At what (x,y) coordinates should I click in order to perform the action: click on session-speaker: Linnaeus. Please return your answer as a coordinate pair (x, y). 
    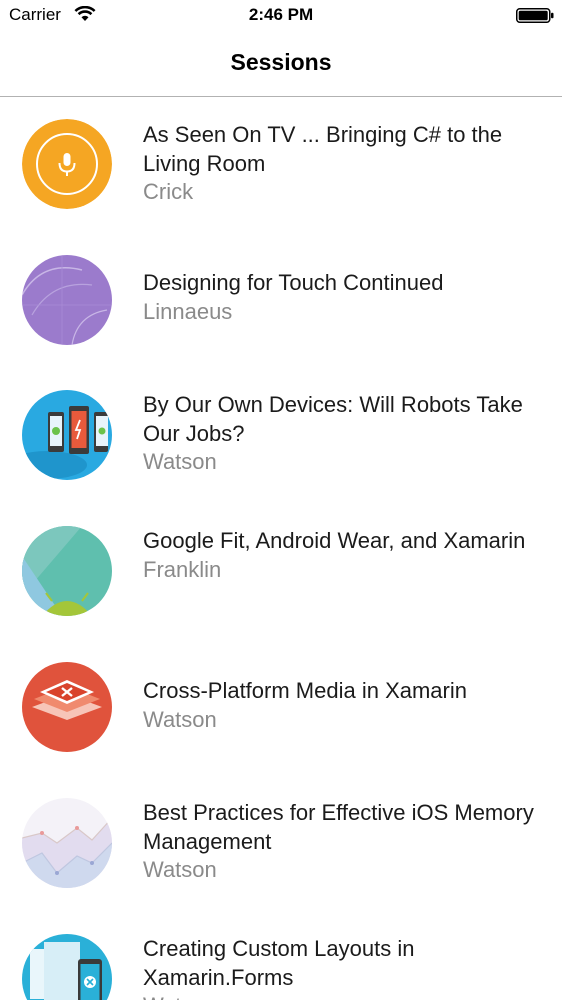
    Looking at the image, I should click on (188, 311).